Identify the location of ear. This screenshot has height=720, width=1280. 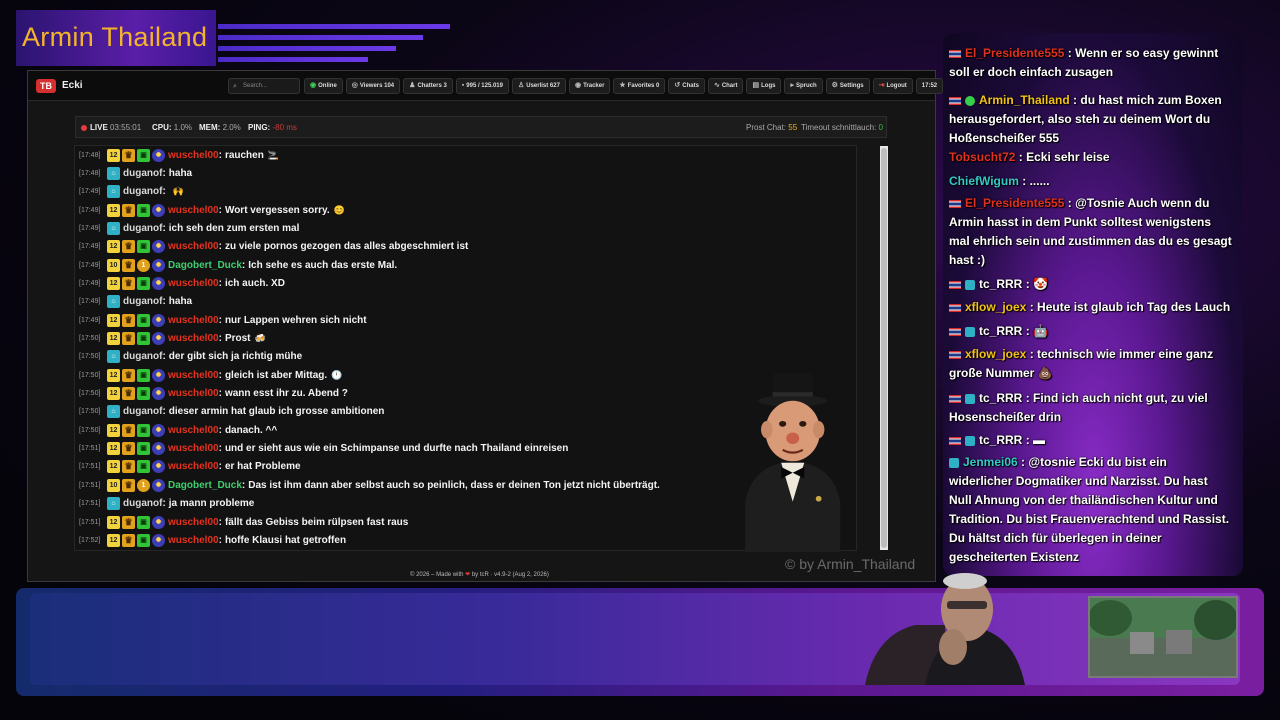
(767, 429).